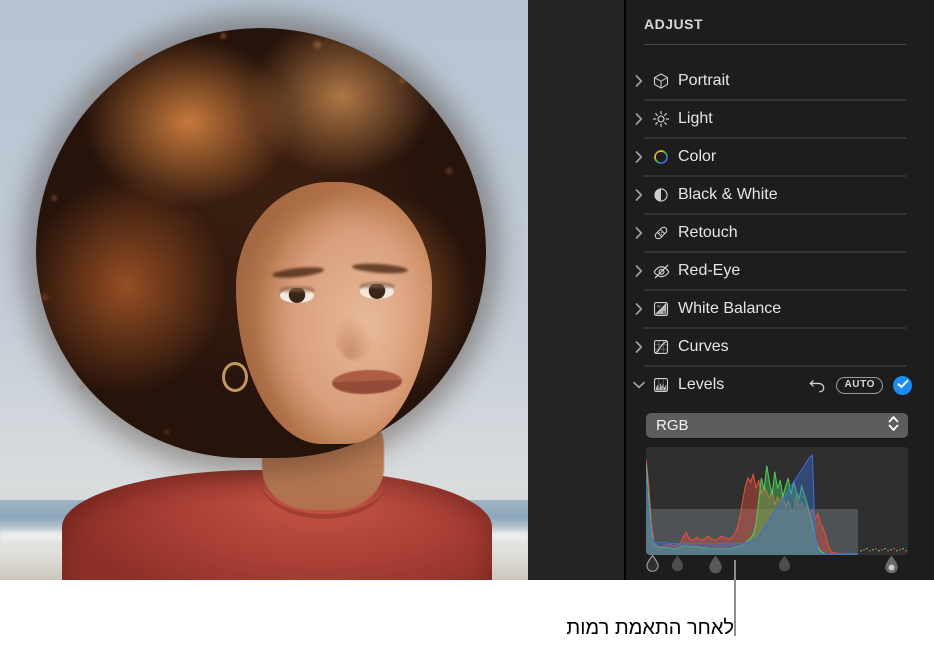 The height and width of the screenshot is (654, 934). I want to click on up-down-chevrons-icon, so click(893, 426).